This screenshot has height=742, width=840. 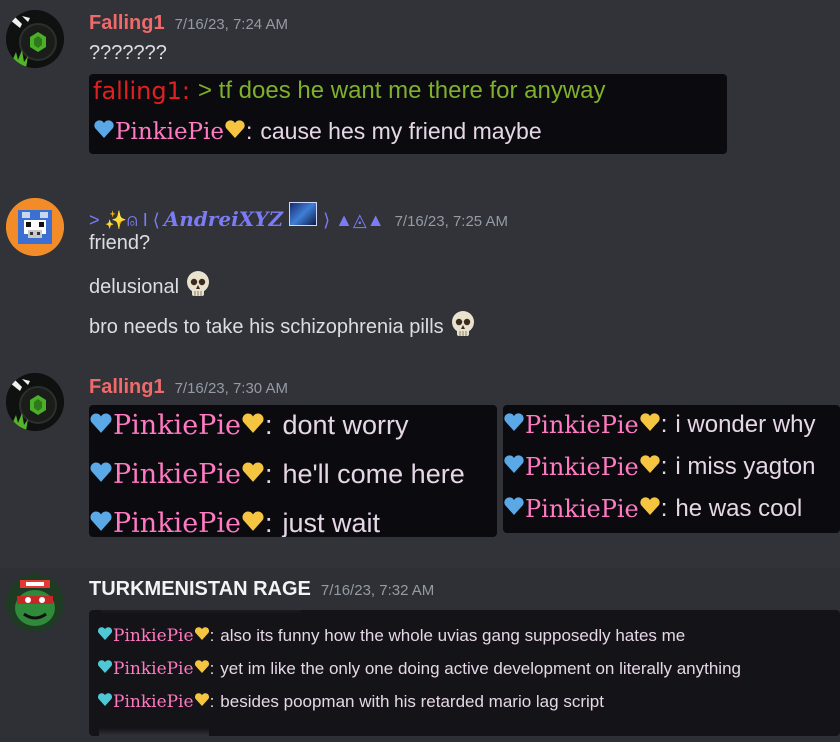 What do you see at coordinates (120, 243) in the screenshot?
I see `message-text: friend?` at bounding box center [120, 243].